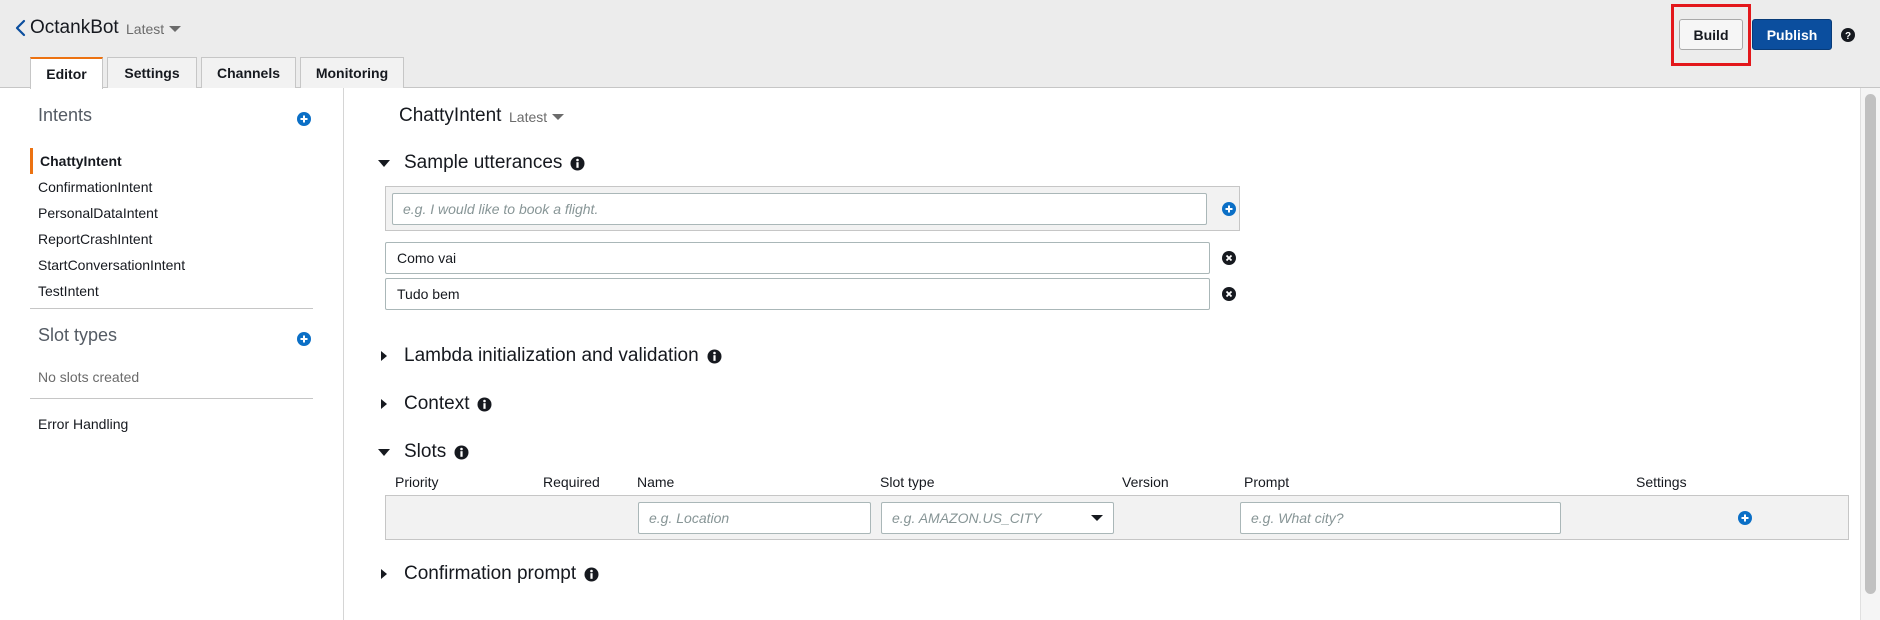 The height and width of the screenshot is (620, 1880). What do you see at coordinates (528, 117) in the screenshot?
I see `intent-version-label: Latest` at bounding box center [528, 117].